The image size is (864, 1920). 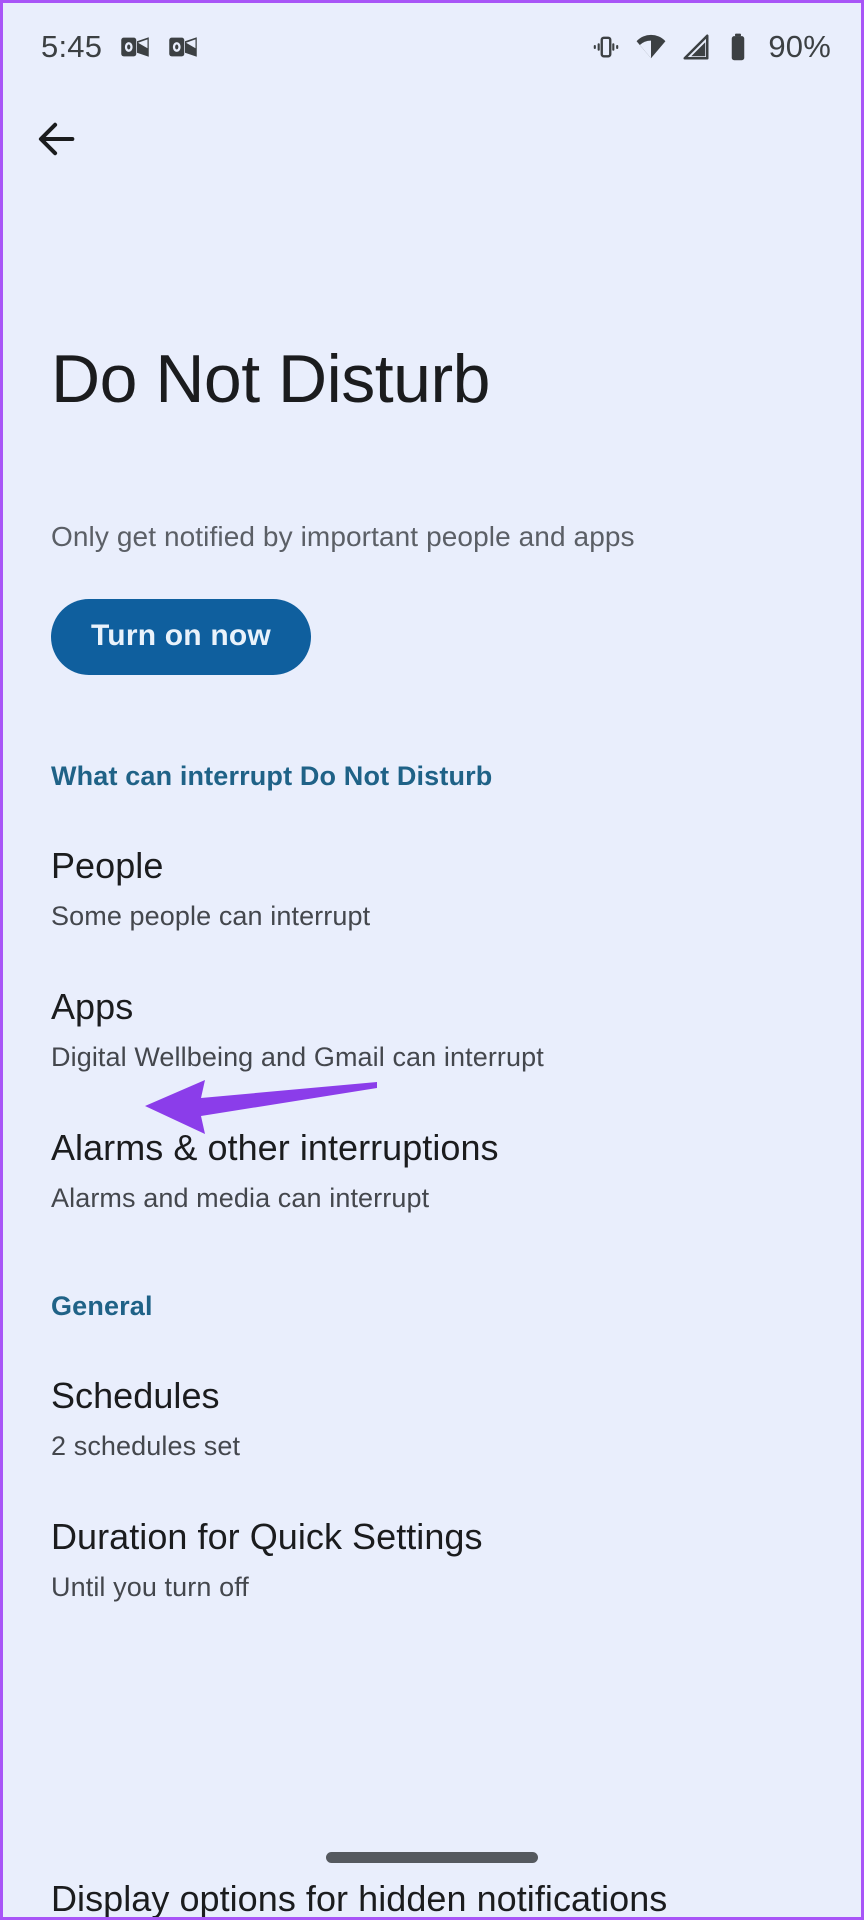 I want to click on back-arrow-icon, so click(x=57, y=139).